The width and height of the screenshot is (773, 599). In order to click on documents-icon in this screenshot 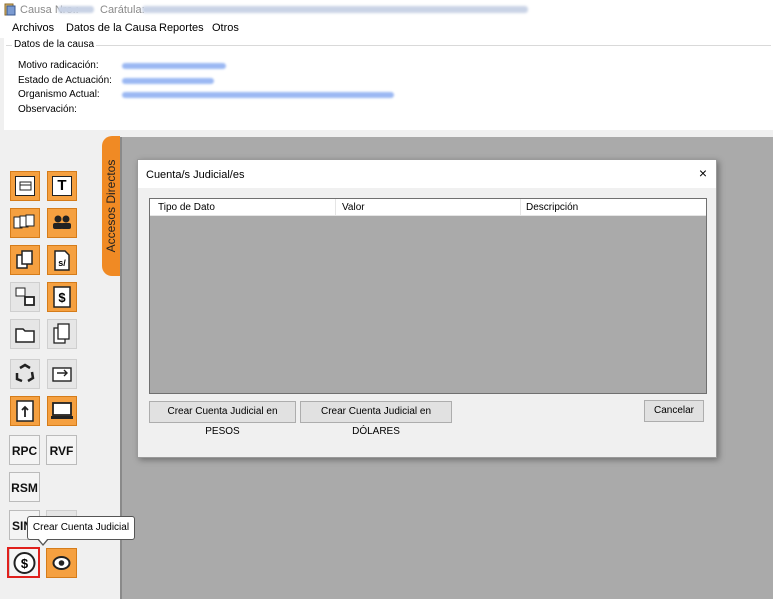, I will do `click(61, 333)`.